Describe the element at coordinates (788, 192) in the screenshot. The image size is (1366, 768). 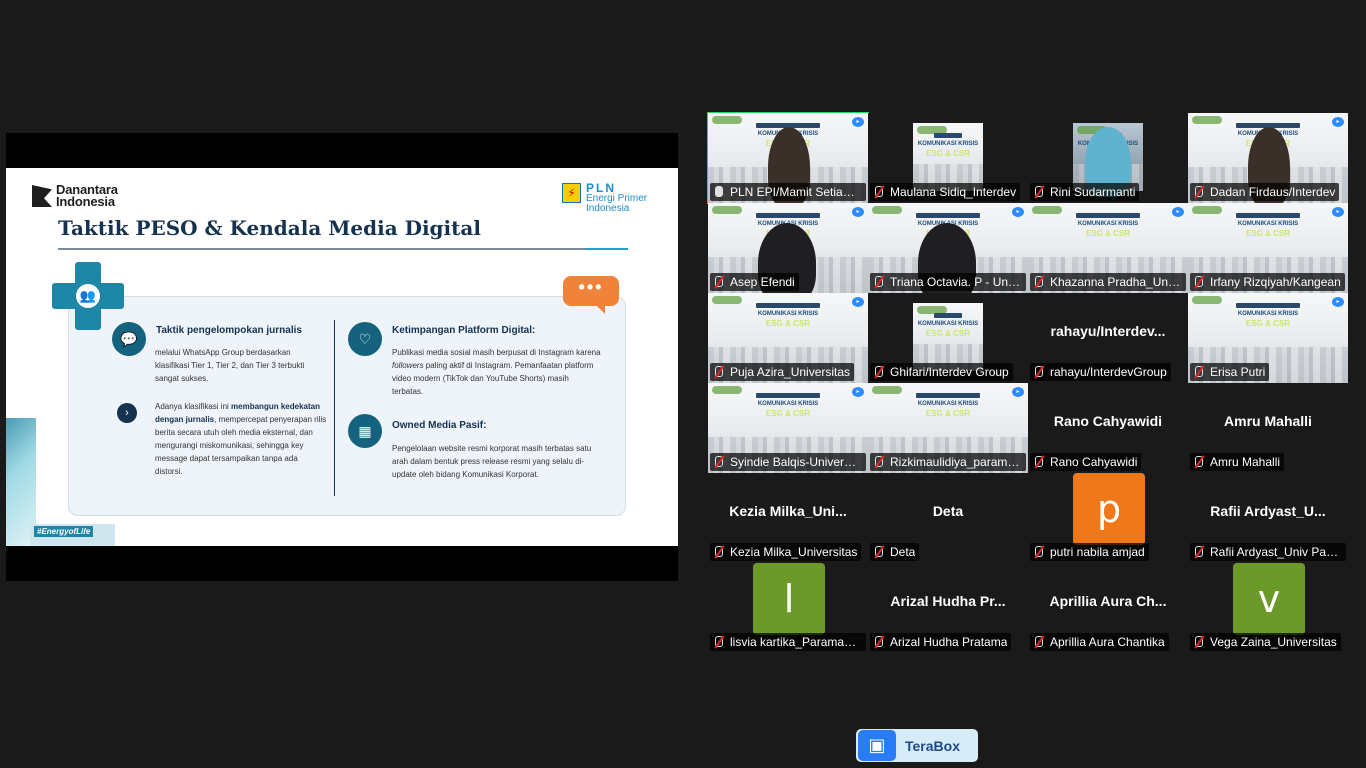
I see `participant-name-label: PLN EPI/Mamit Setiawan` at that location.